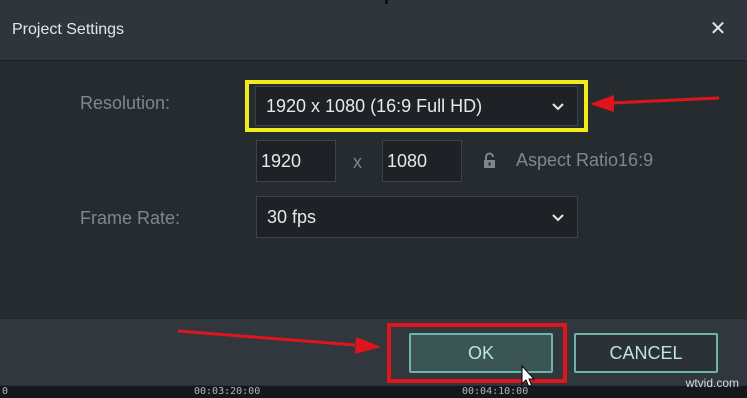 The height and width of the screenshot is (398, 747). What do you see at coordinates (227, 391) in the screenshot?
I see `timecode-label: 00:03:20:00` at bounding box center [227, 391].